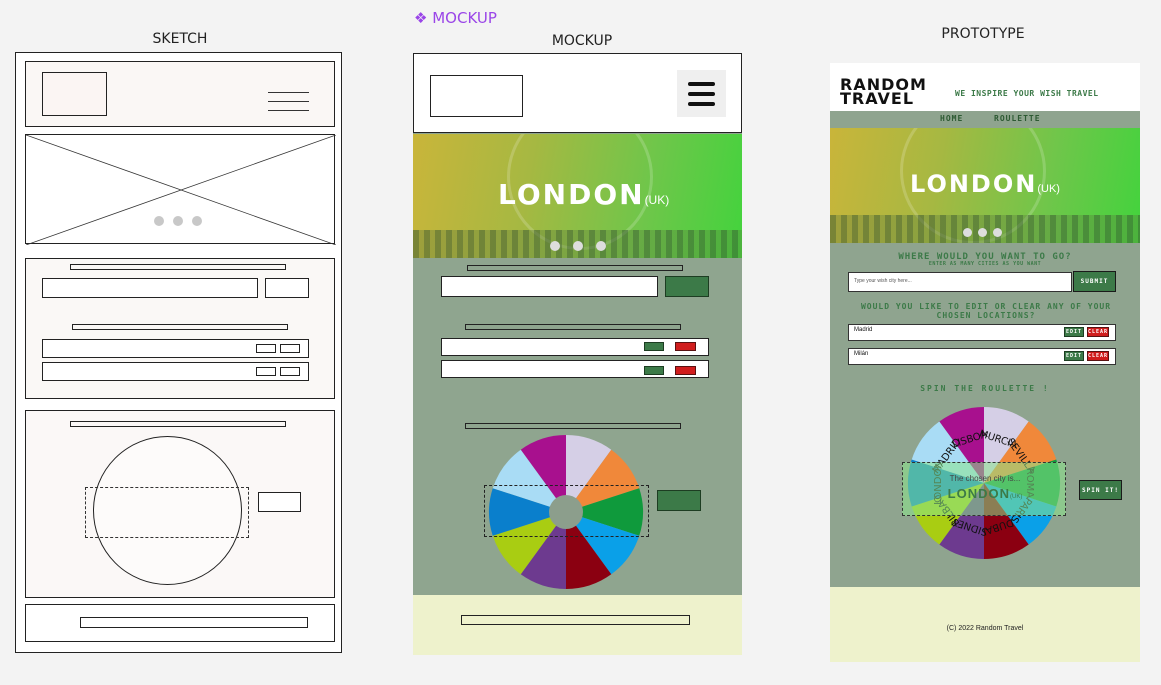  I want to click on city-name: Milán, so click(861, 354).